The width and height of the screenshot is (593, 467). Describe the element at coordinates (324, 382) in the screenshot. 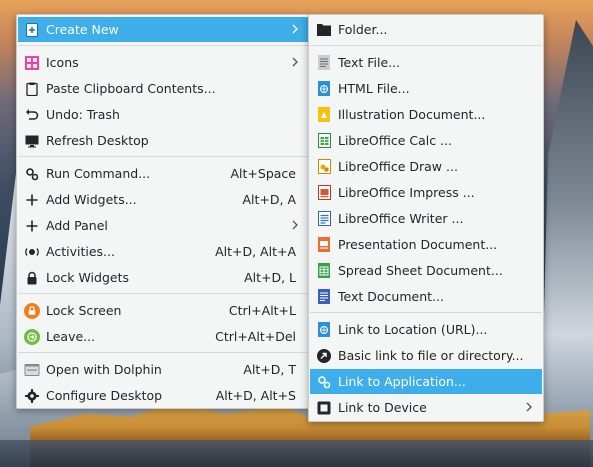

I see `link-application-gears-icon` at that location.